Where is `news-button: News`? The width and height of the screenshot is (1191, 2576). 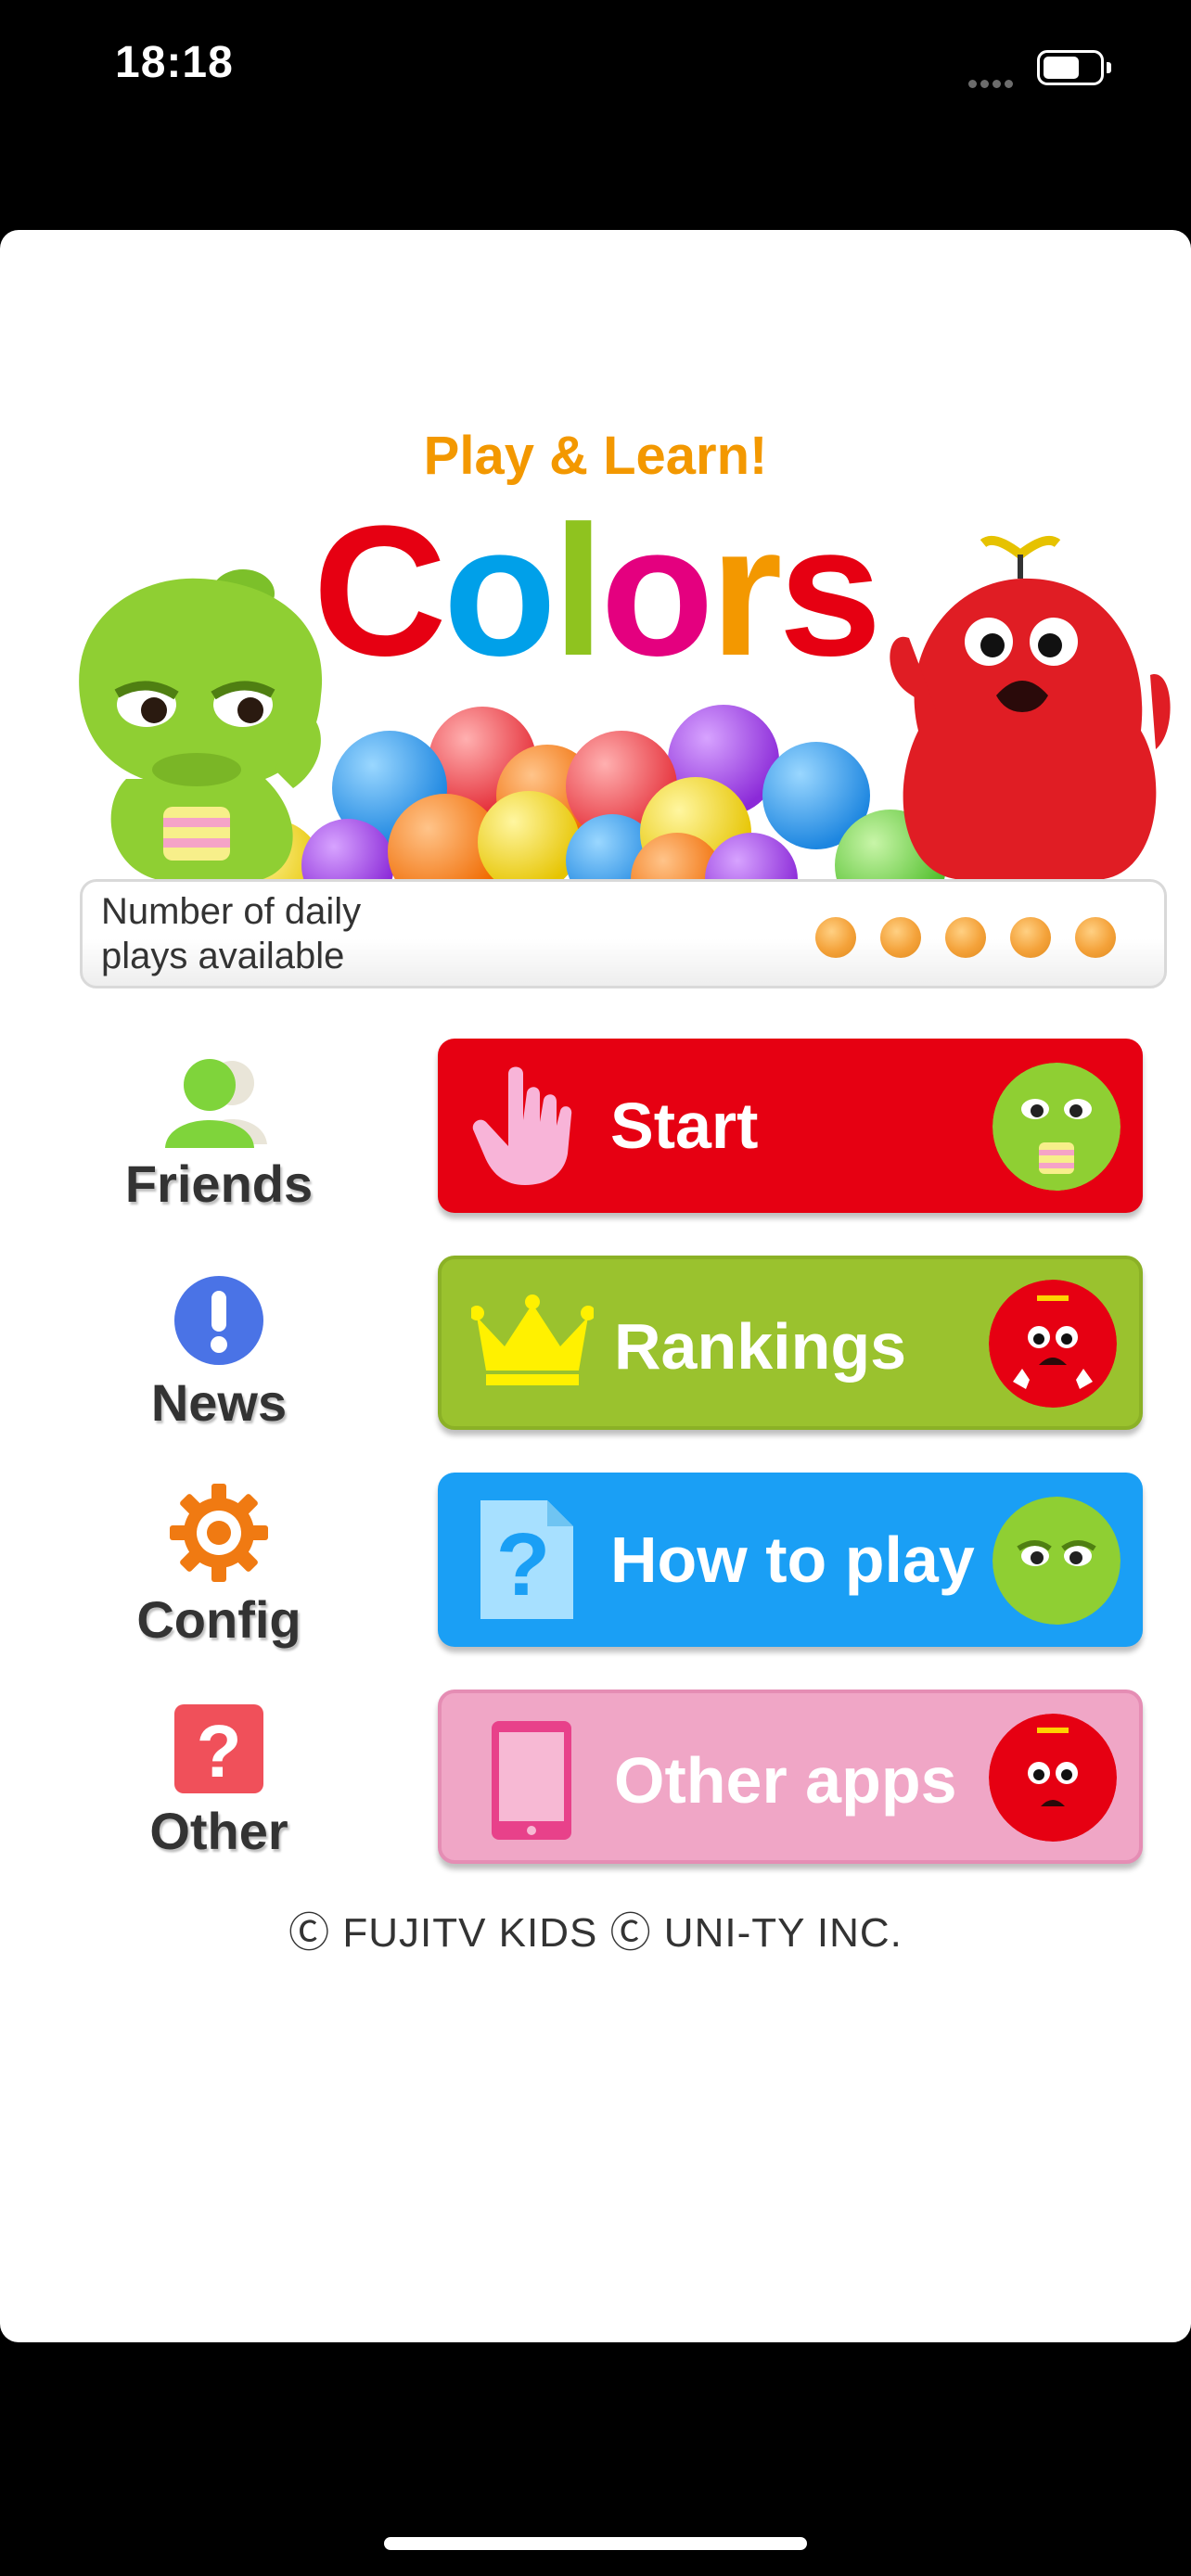
news-button: News is located at coordinates (219, 1353).